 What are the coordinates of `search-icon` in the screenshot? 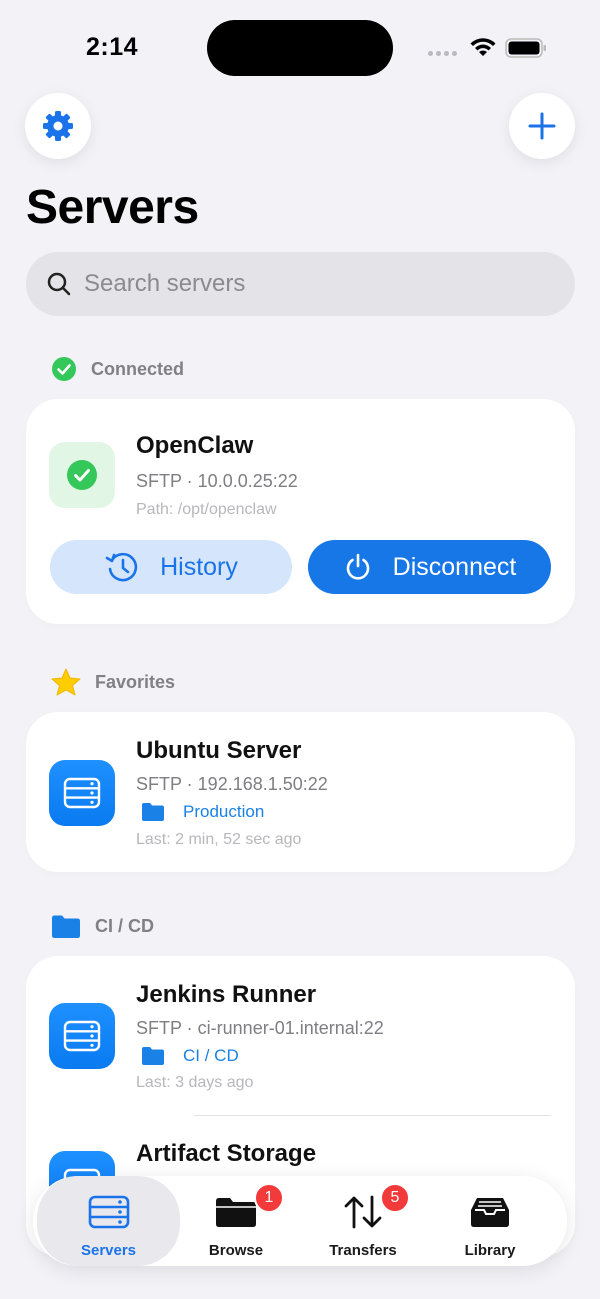 It's located at (59, 284).